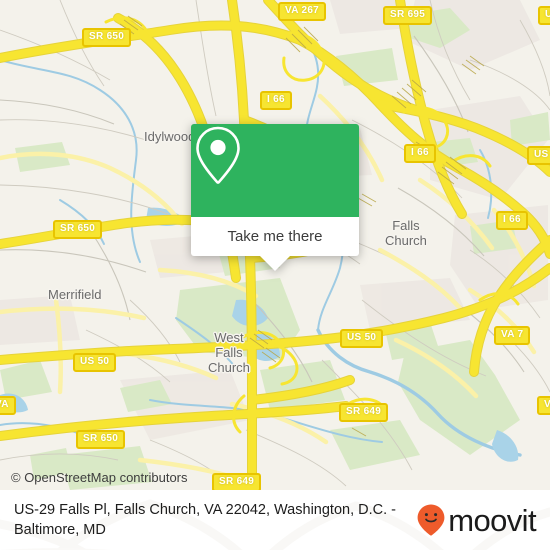  I want to click on road-shield: VA 7, so click(512, 335).